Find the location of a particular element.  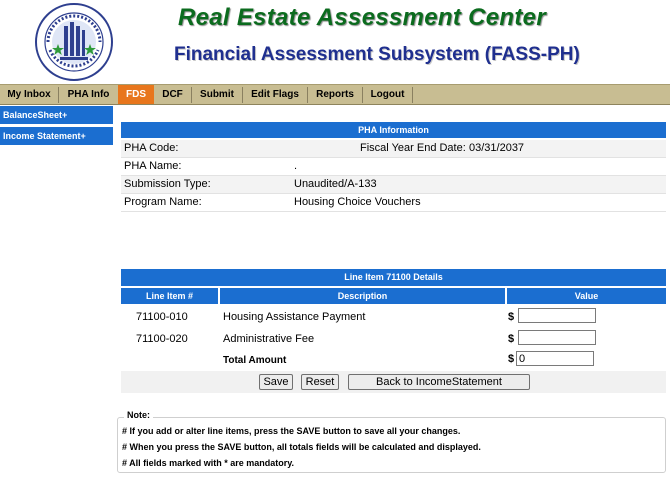

nav-reports: Reports is located at coordinates (335, 94).